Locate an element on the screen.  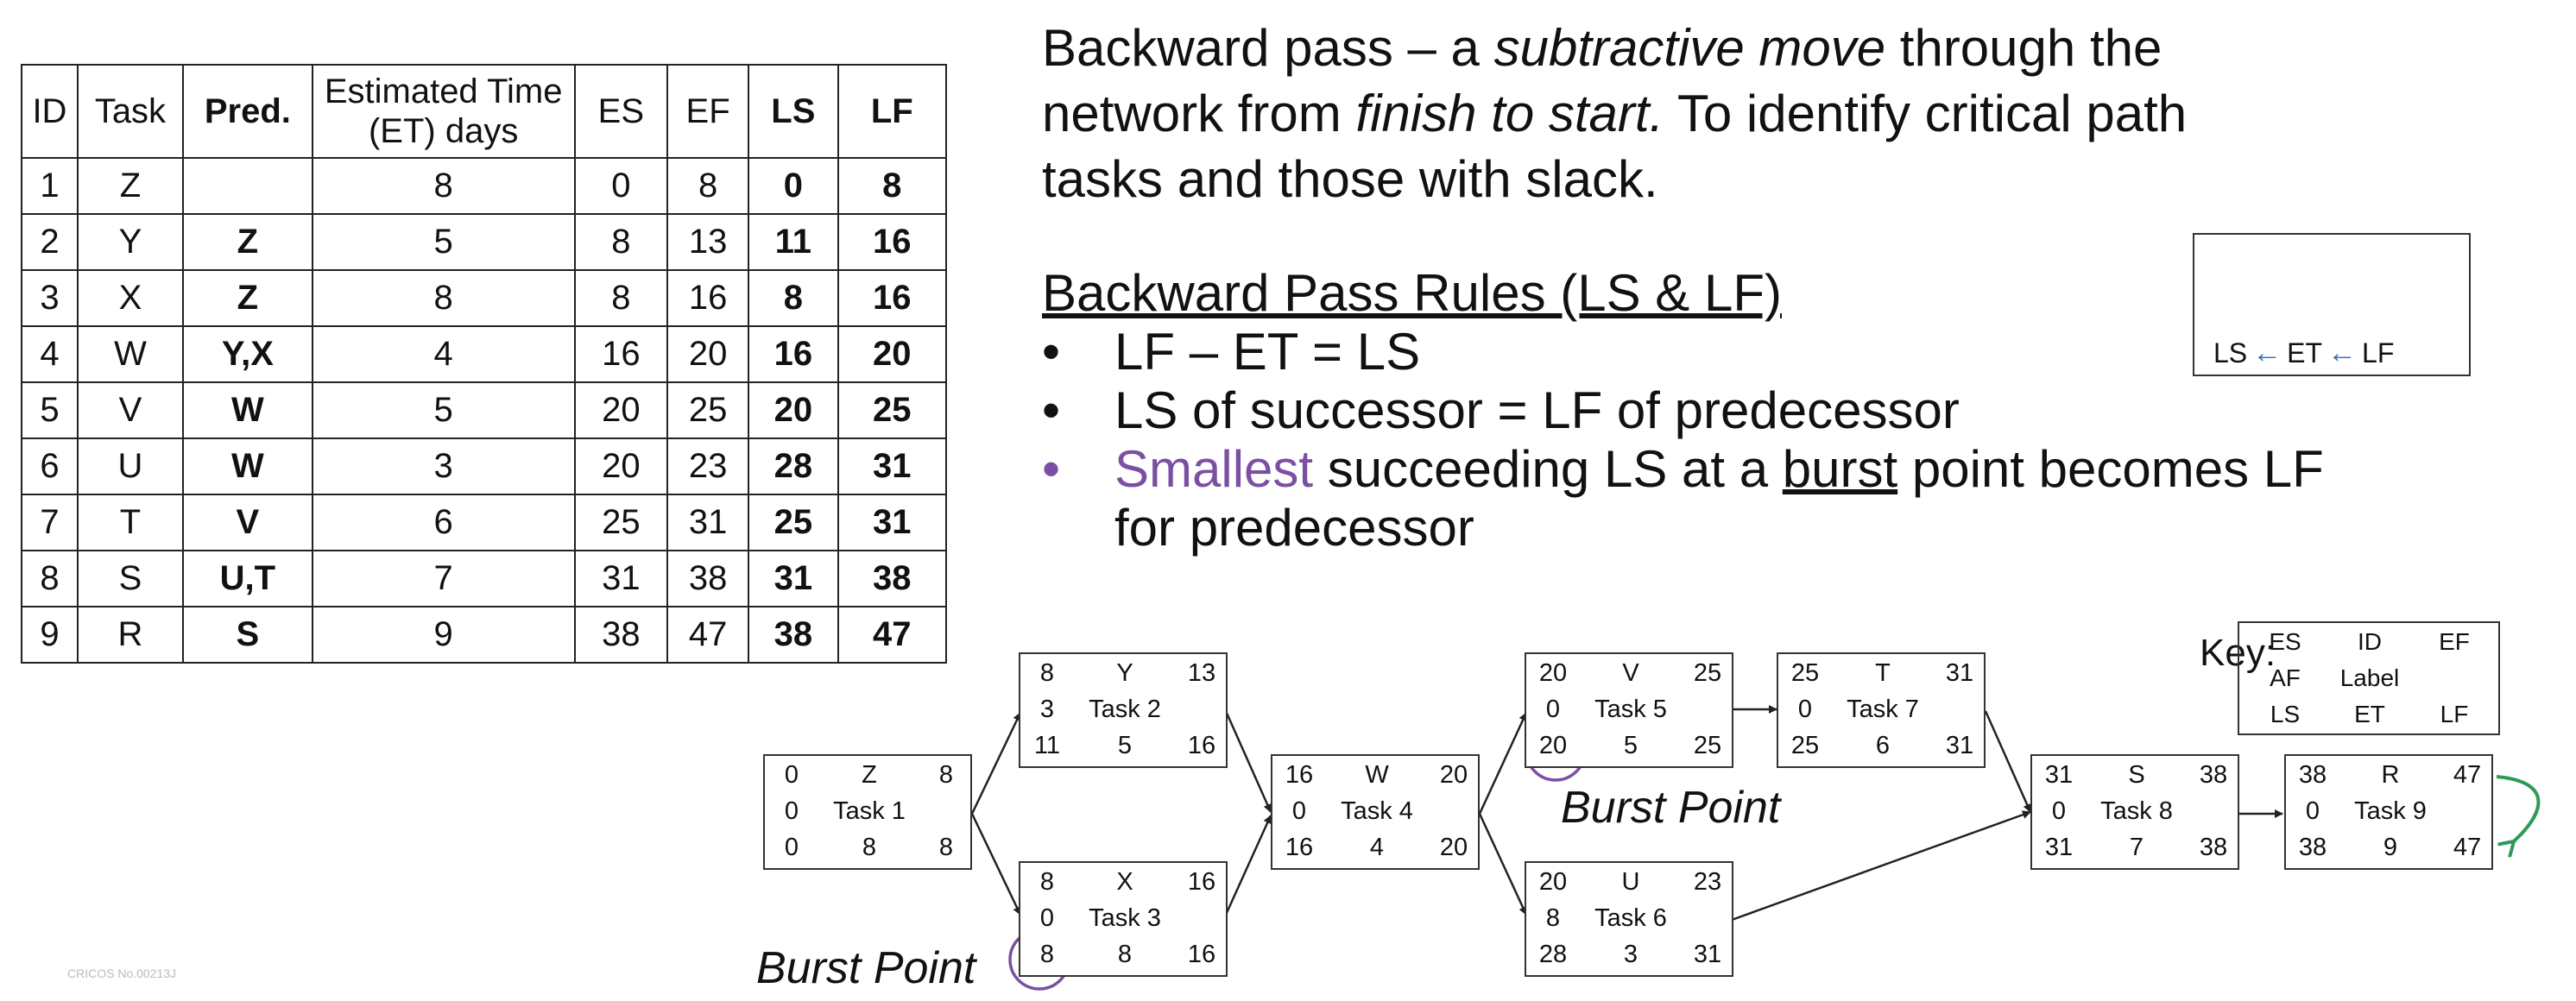
node-label: Task 6 is located at coordinates (1630, 918).